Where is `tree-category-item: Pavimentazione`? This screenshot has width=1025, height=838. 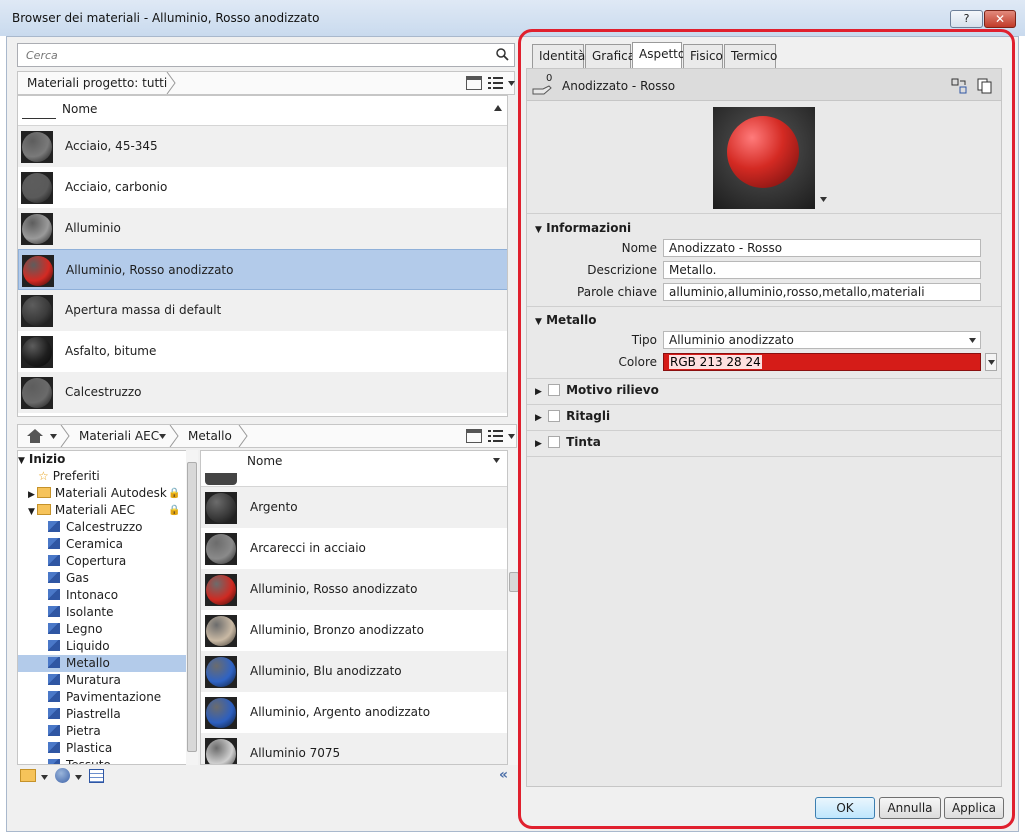
tree-category-item: Pavimentazione is located at coordinates (102, 697).